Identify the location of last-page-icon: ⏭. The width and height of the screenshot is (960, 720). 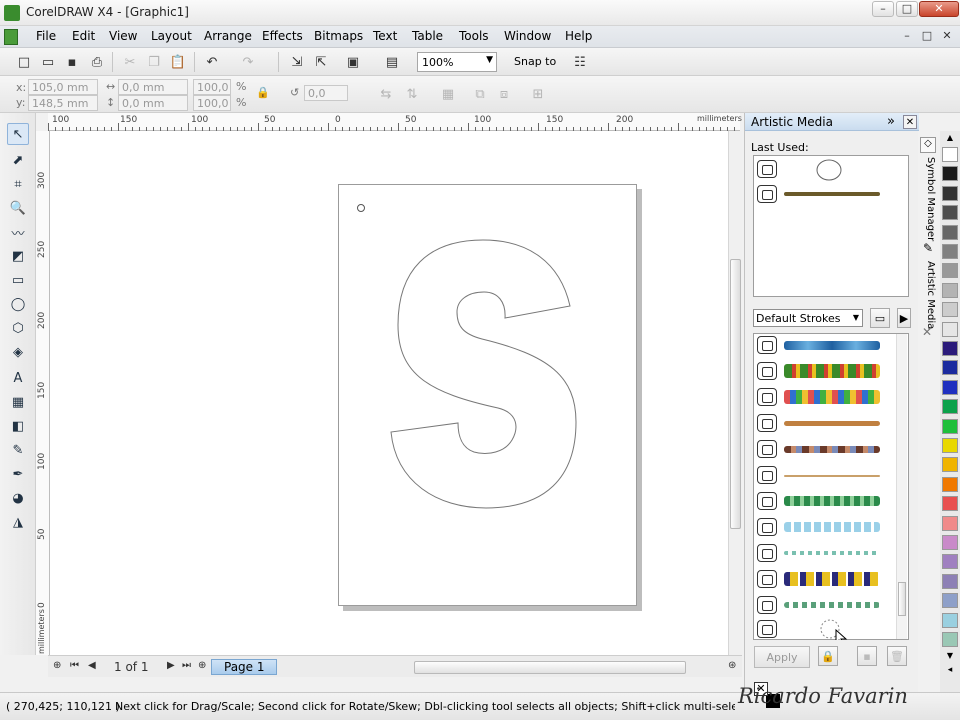
(186, 665).